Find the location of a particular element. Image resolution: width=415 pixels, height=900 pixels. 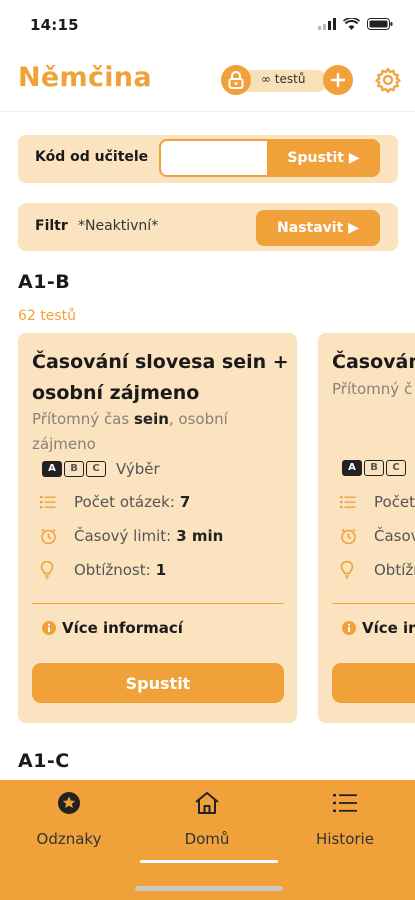

page-title: Němčina is located at coordinates (85, 77).